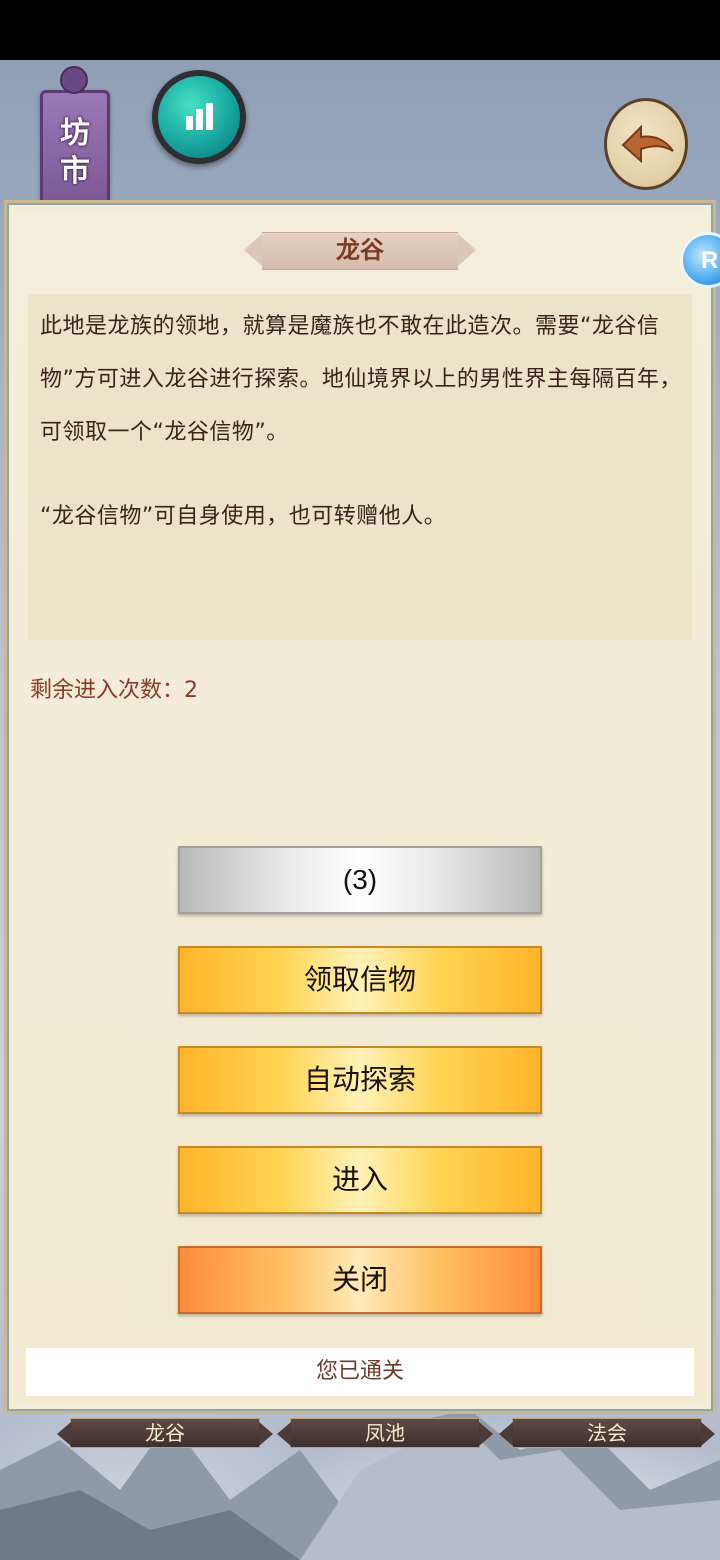 Image resolution: width=720 pixels, height=1560 pixels. I want to click on cleared-message: 您已通关, so click(360, 1372).